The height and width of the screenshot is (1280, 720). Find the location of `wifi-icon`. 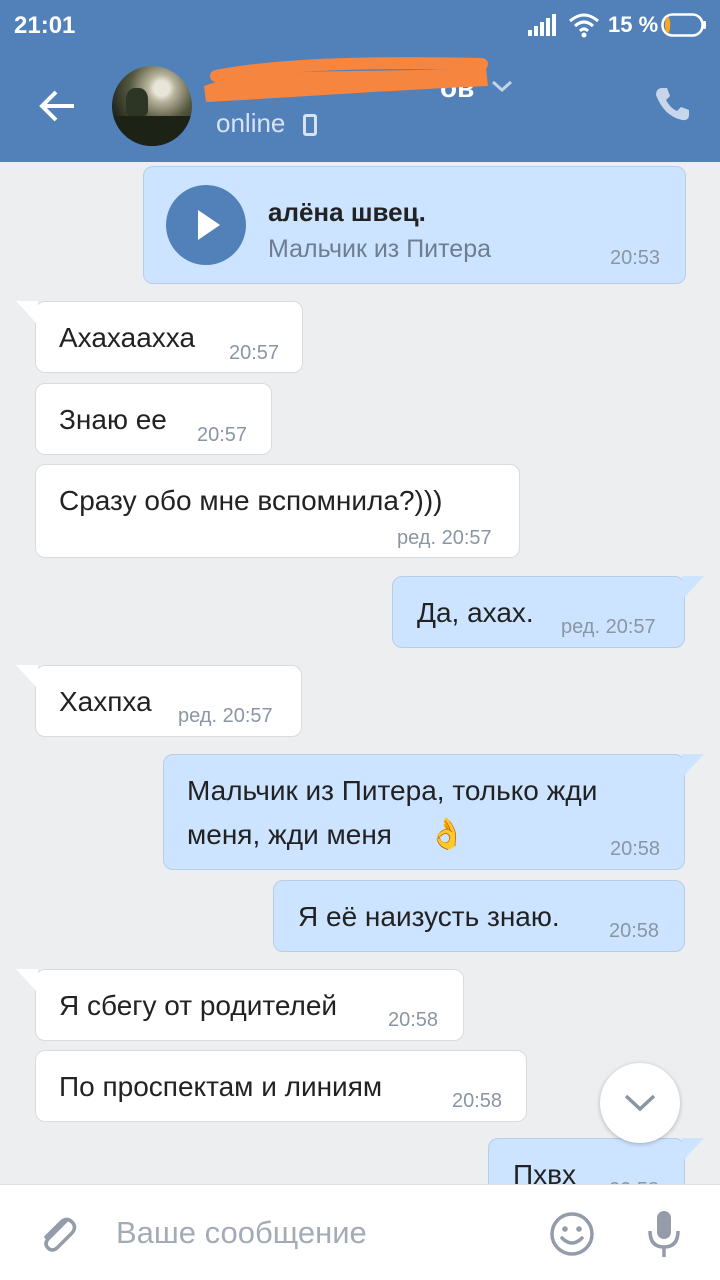

wifi-icon is located at coordinates (584, 25).